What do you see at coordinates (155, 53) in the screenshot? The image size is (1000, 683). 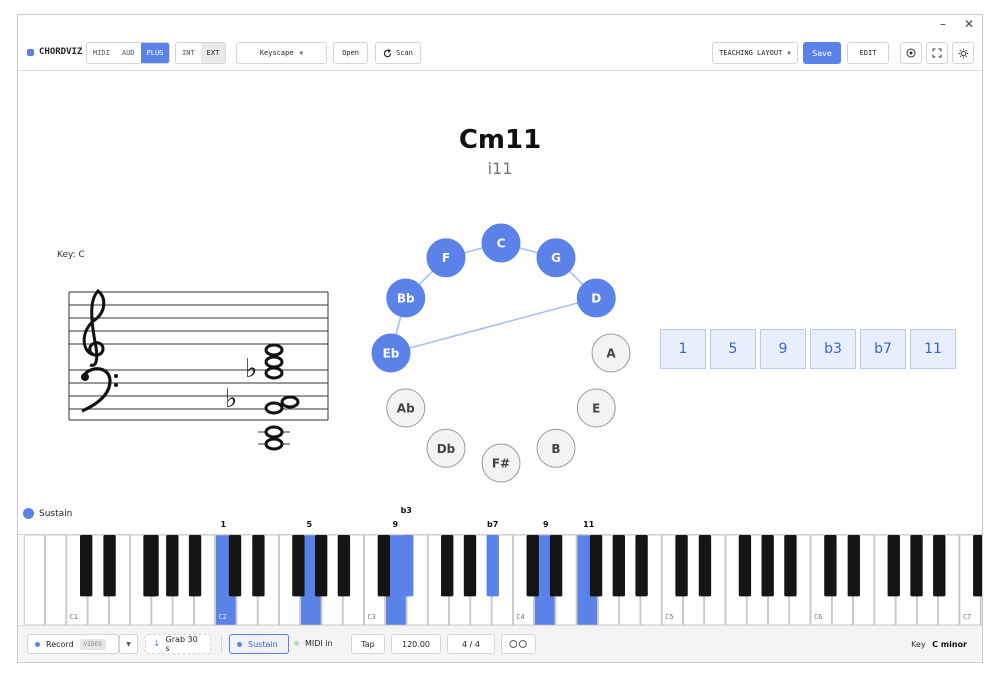 I see `source-plug-button: PLUG` at bounding box center [155, 53].